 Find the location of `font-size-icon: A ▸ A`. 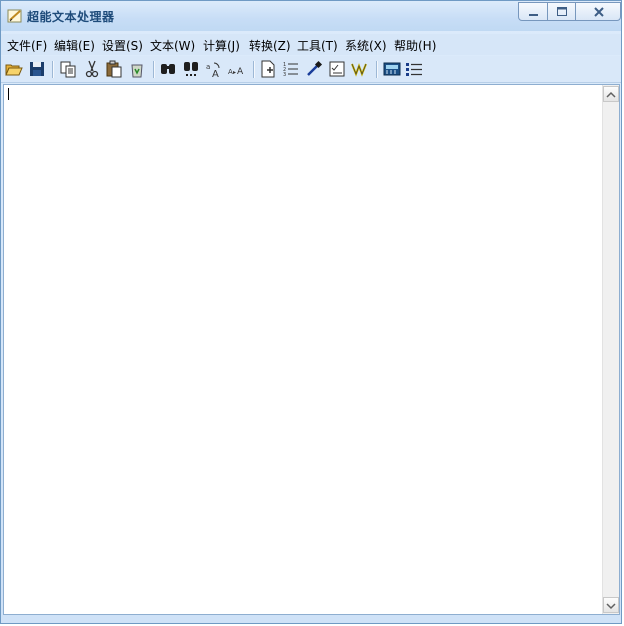

font-size-icon: A ▸ A is located at coordinates (237, 69).